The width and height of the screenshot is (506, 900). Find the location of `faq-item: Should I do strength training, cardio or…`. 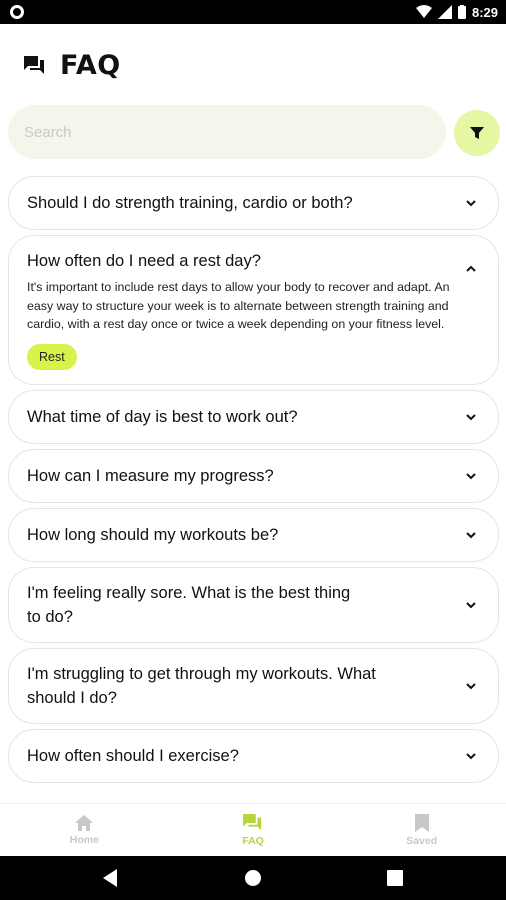

faq-item: Should I do strength training, cardio or… is located at coordinates (253, 203).